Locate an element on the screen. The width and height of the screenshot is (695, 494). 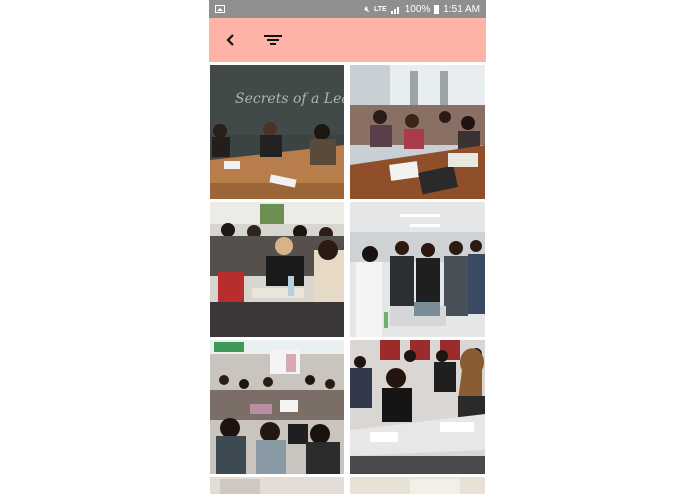
filter-icon is located at coordinates (273, 40).